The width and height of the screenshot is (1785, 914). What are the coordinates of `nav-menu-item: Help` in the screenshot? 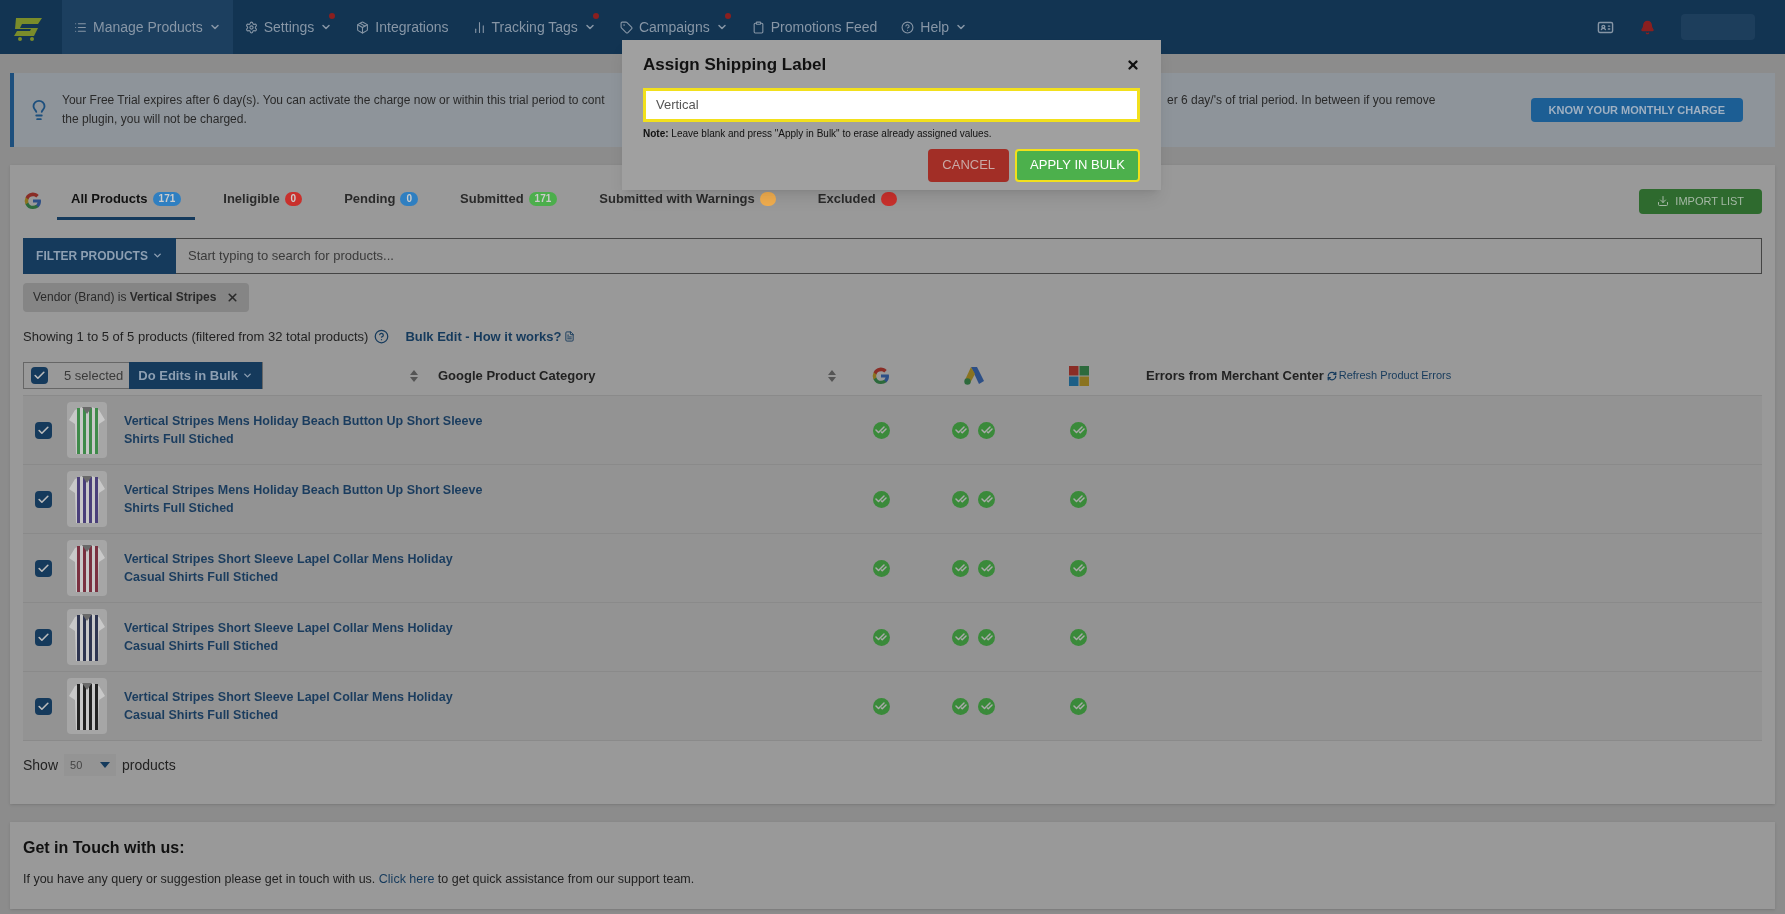 It's located at (934, 27).